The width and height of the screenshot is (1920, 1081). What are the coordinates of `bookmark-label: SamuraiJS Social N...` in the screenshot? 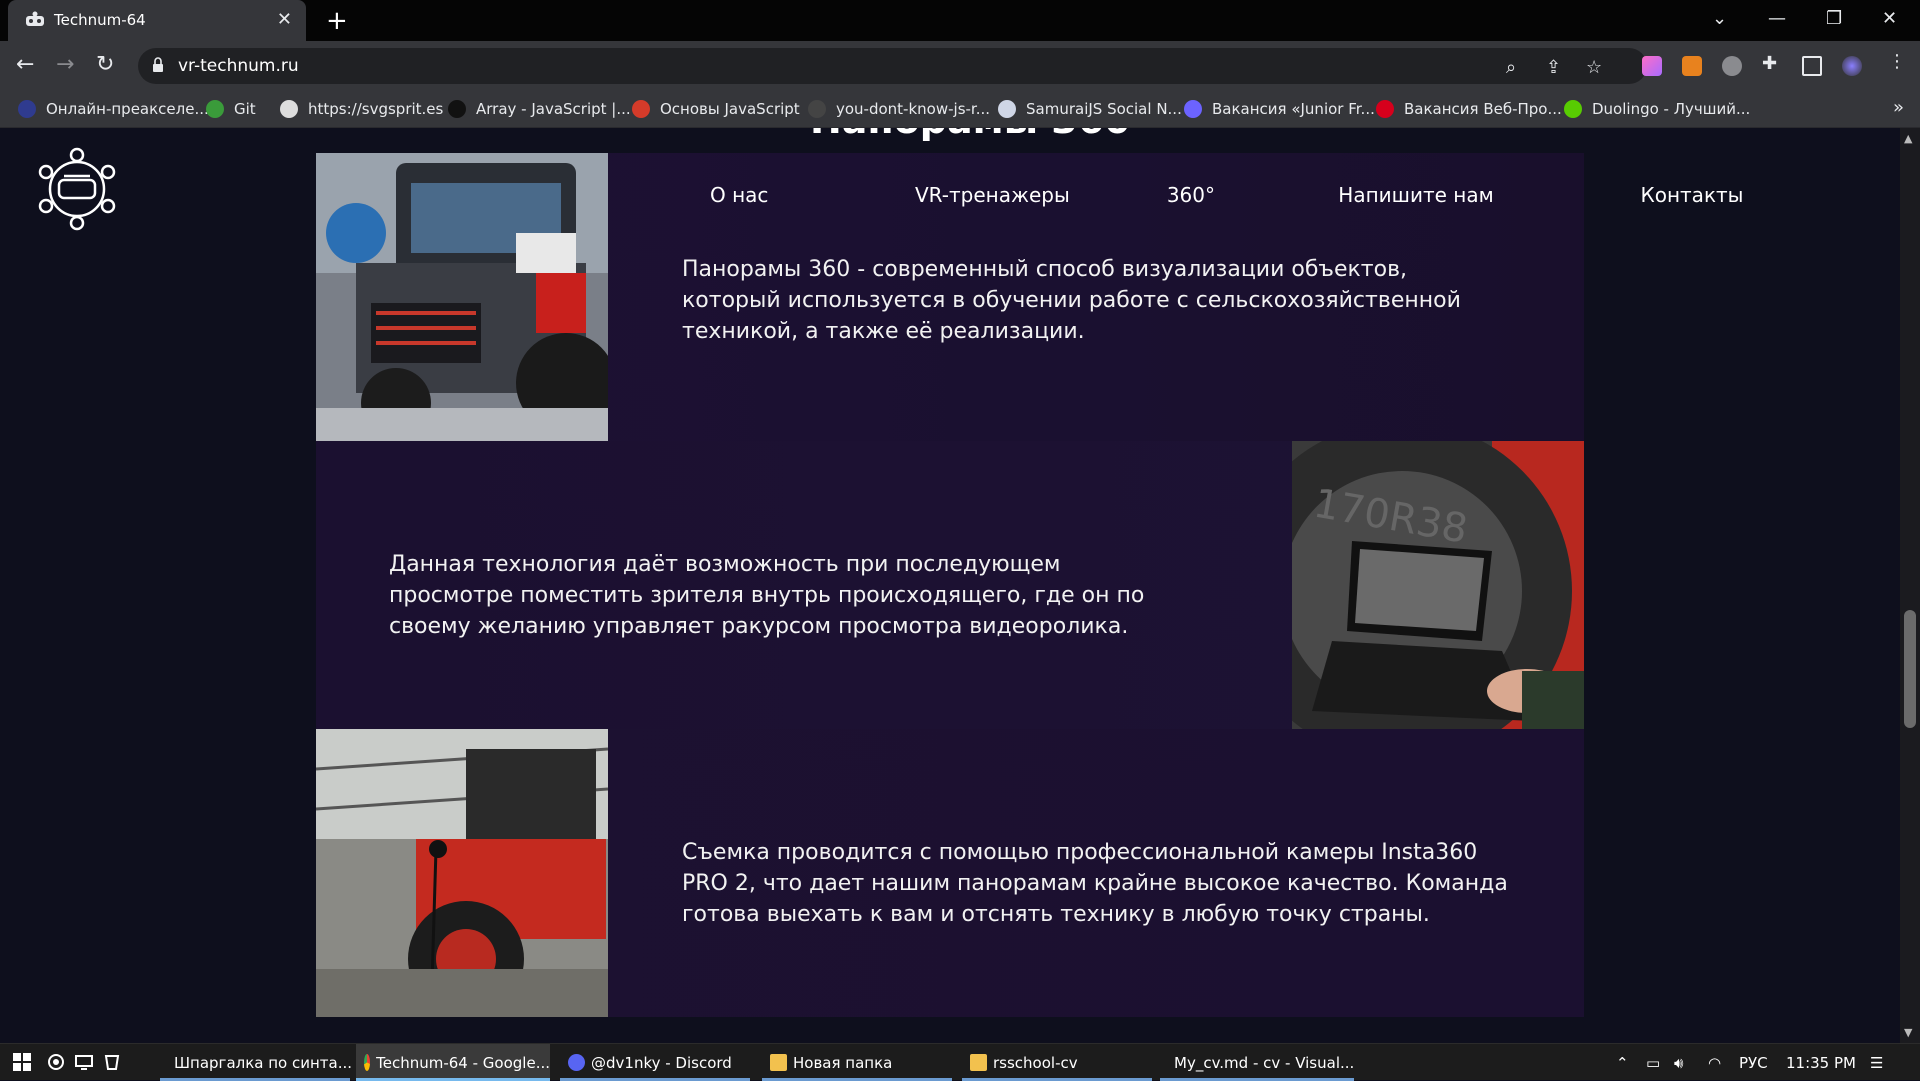 It's located at (1104, 109).